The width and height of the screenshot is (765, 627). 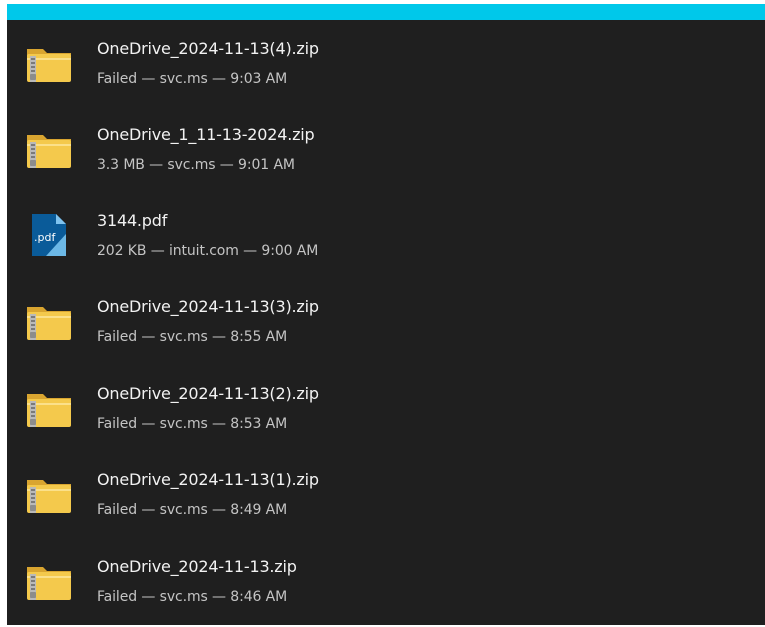 I want to click on file-status: 202 KB — intuit.com — 9:00 AM, so click(x=208, y=251).